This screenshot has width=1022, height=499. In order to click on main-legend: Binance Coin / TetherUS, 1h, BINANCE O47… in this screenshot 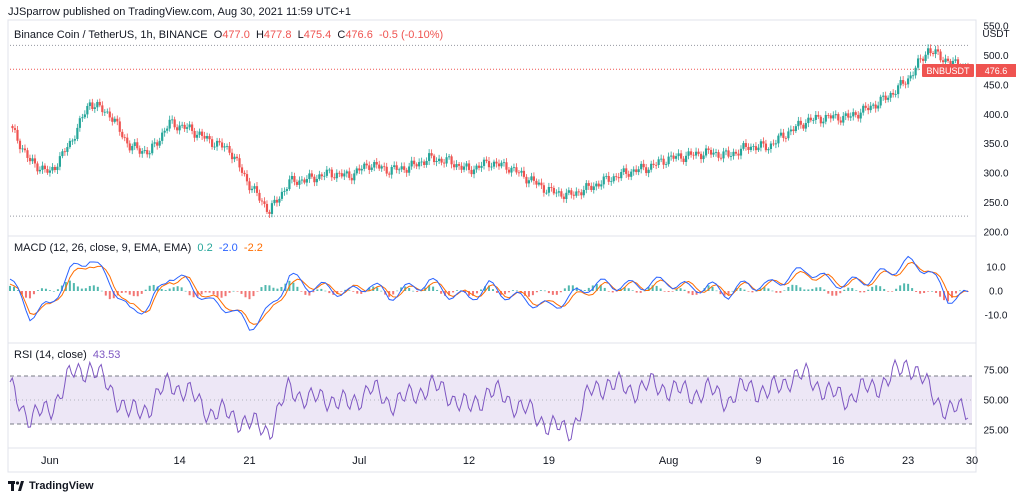, I will do `click(228, 35)`.